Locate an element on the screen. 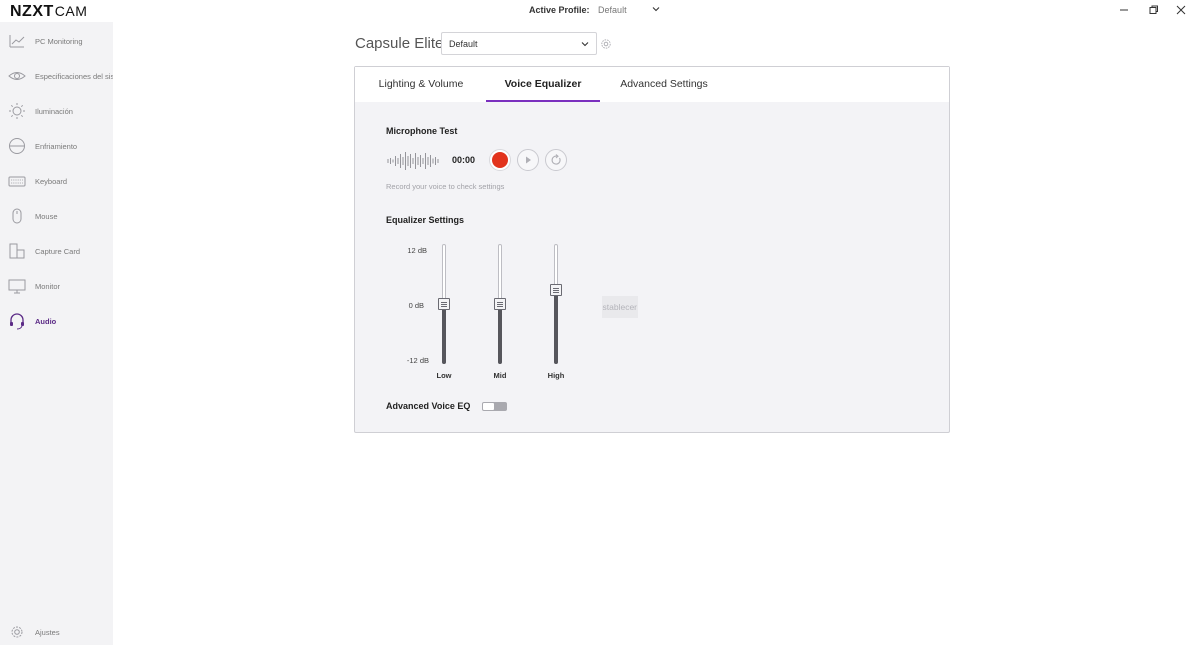  eye-icon is located at coordinates (17, 76).